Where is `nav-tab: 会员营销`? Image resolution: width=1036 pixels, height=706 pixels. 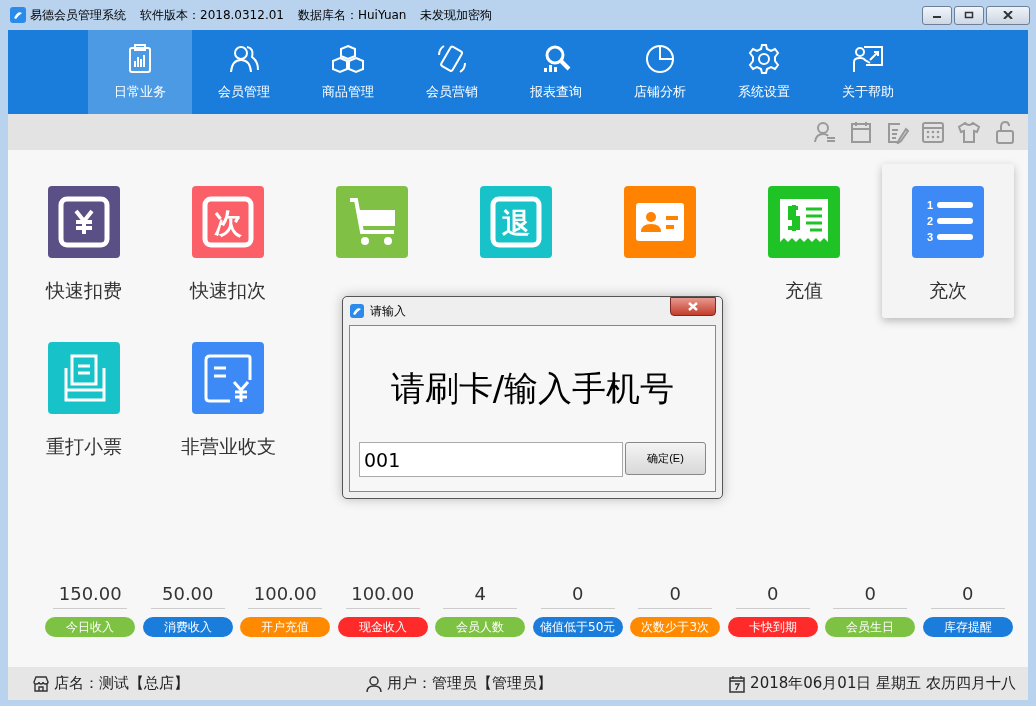
nav-tab: 会员营销 is located at coordinates (452, 72).